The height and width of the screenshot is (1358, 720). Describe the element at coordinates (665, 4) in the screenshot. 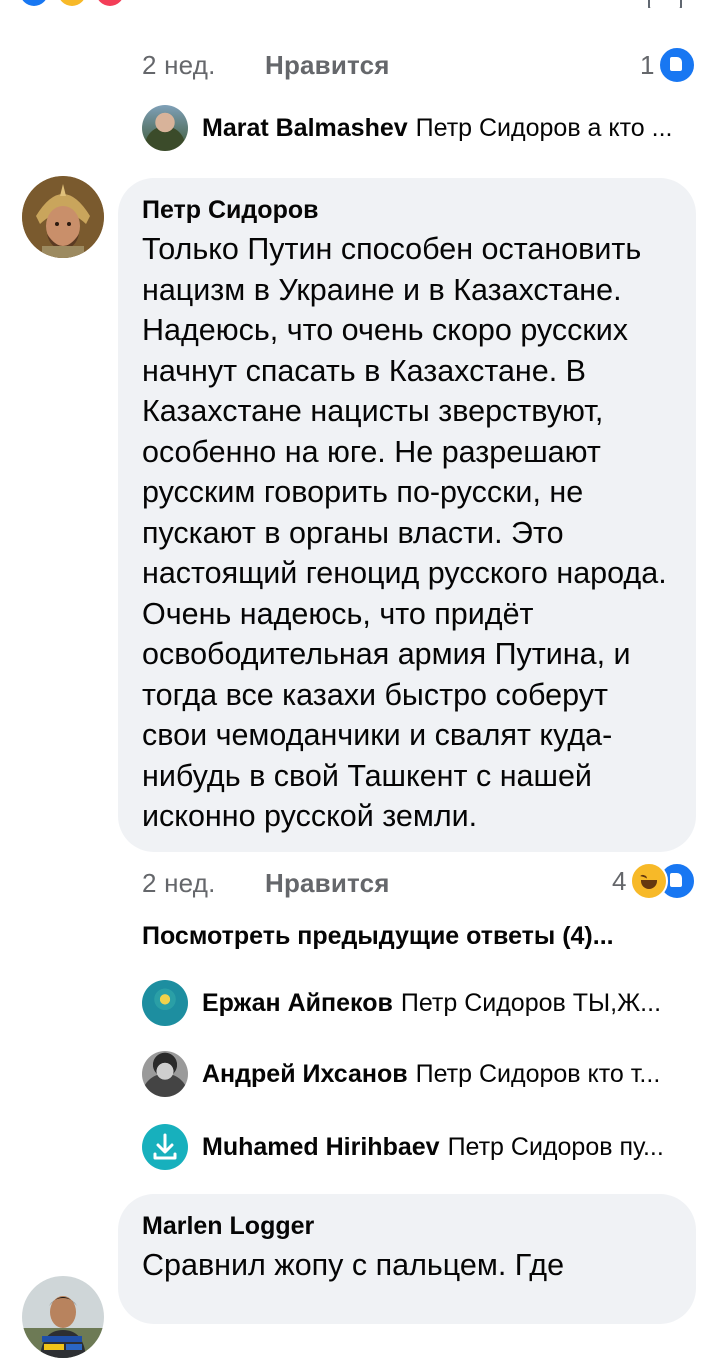

I see `comment-icon-partial` at that location.